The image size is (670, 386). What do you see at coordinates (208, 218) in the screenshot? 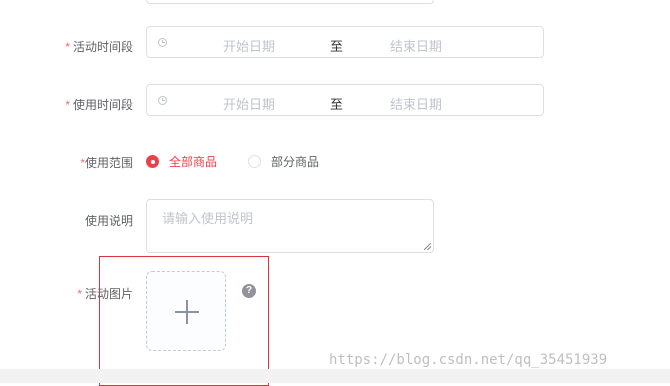
I see `textarea-placeholder: 请输入使用说明` at bounding box center [208, 218].